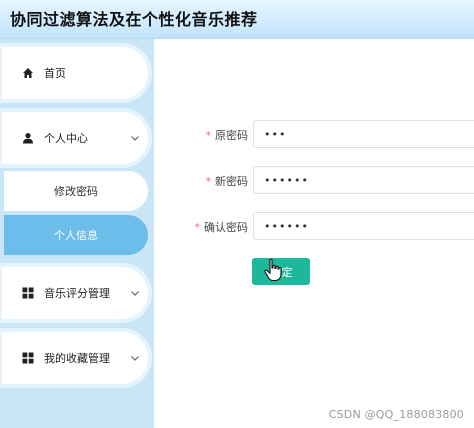 This screenshot has height=428, width=474. I want to click on sidebar-item-home: 首页, so click(75, 73).